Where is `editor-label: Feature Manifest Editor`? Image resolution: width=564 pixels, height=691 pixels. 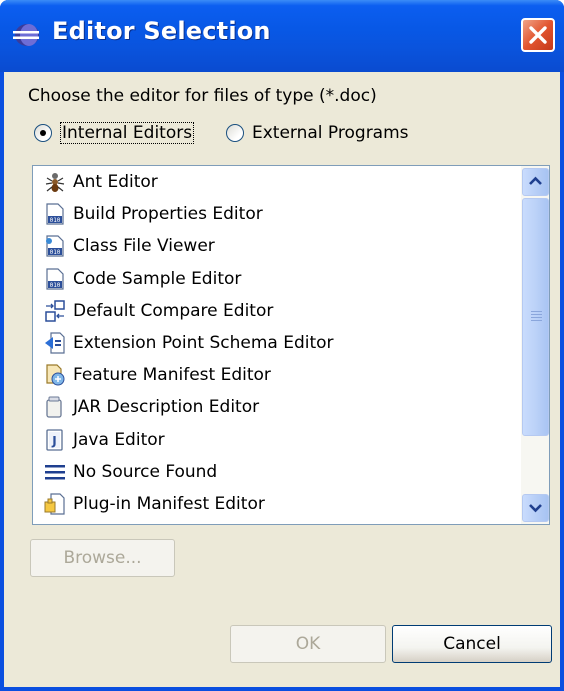
editor-label: Feature Manifest Editor is located at coordinates (172, 375).